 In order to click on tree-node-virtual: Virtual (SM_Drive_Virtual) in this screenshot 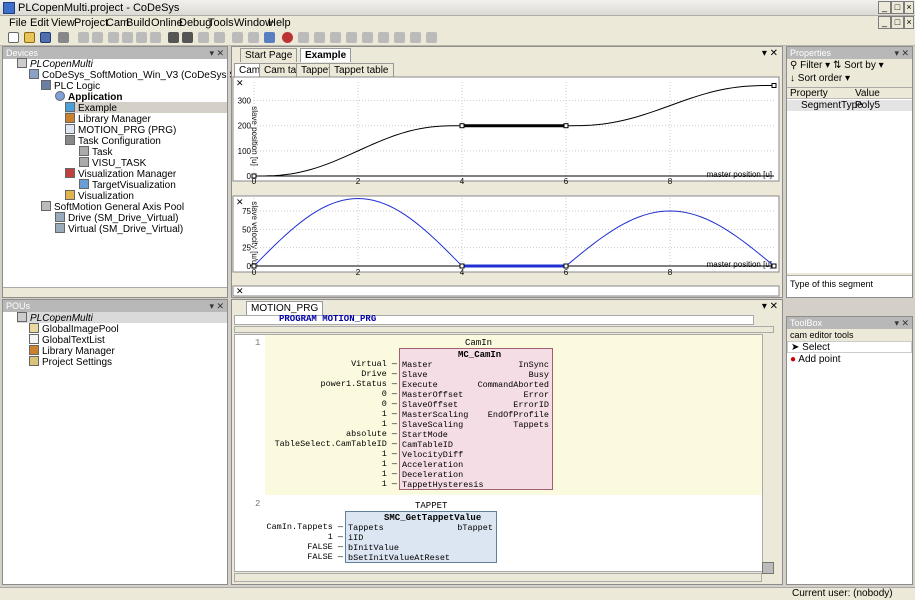, I will do `click(119, 229)`.